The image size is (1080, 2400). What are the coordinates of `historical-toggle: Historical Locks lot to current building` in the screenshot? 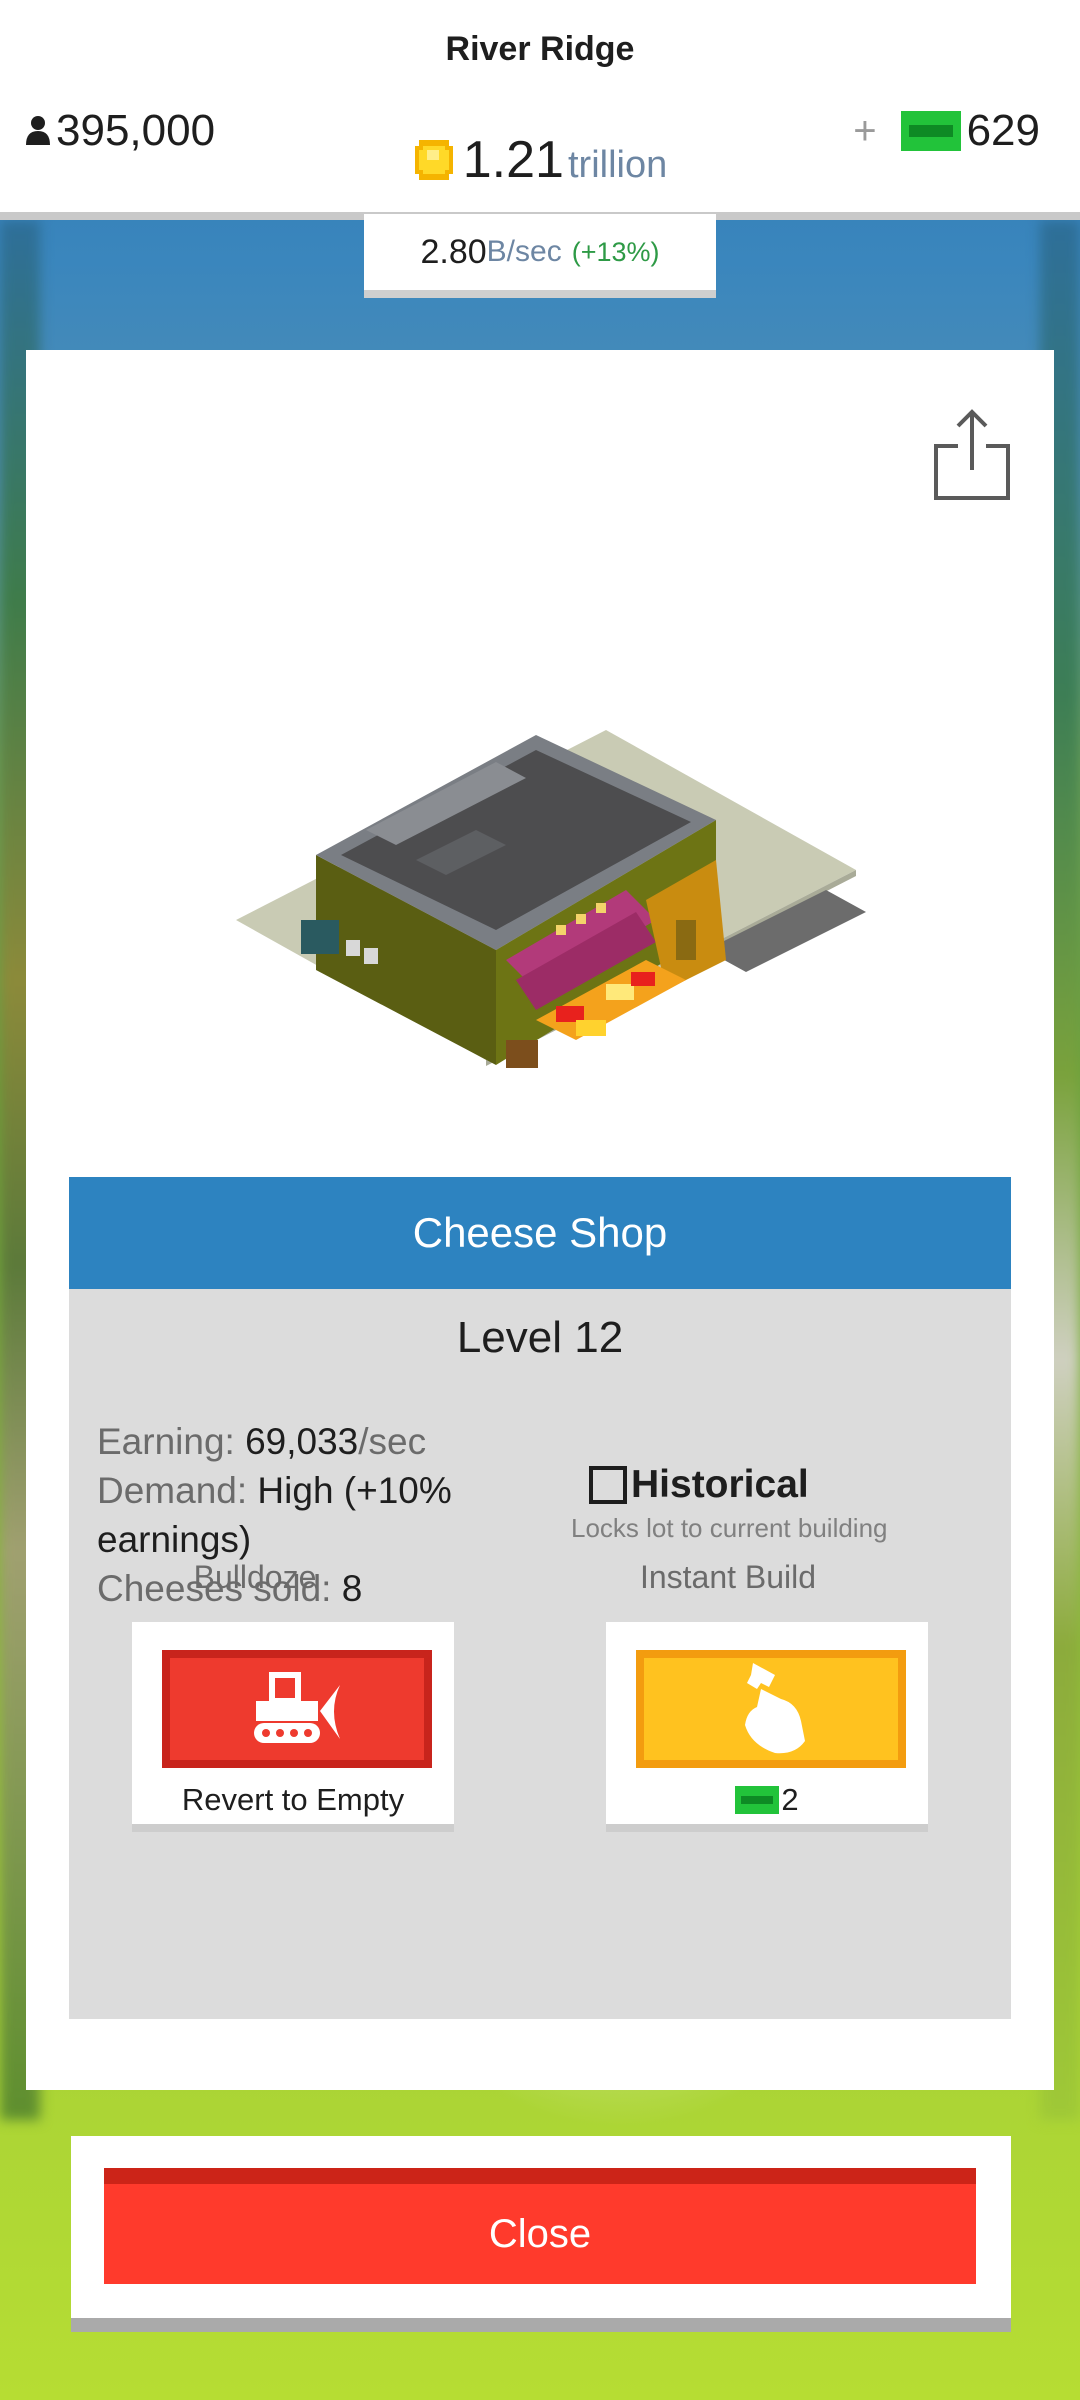 It's located at (760, 1503).